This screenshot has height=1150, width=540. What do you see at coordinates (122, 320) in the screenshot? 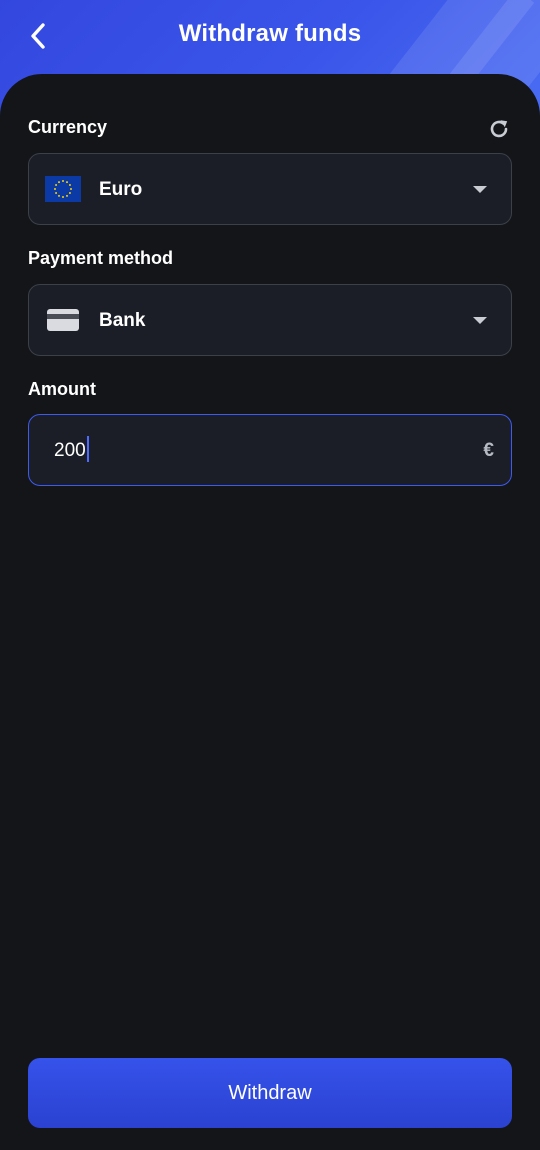
I see `payment-method-value: Bank` at bounding box center [122, 320].